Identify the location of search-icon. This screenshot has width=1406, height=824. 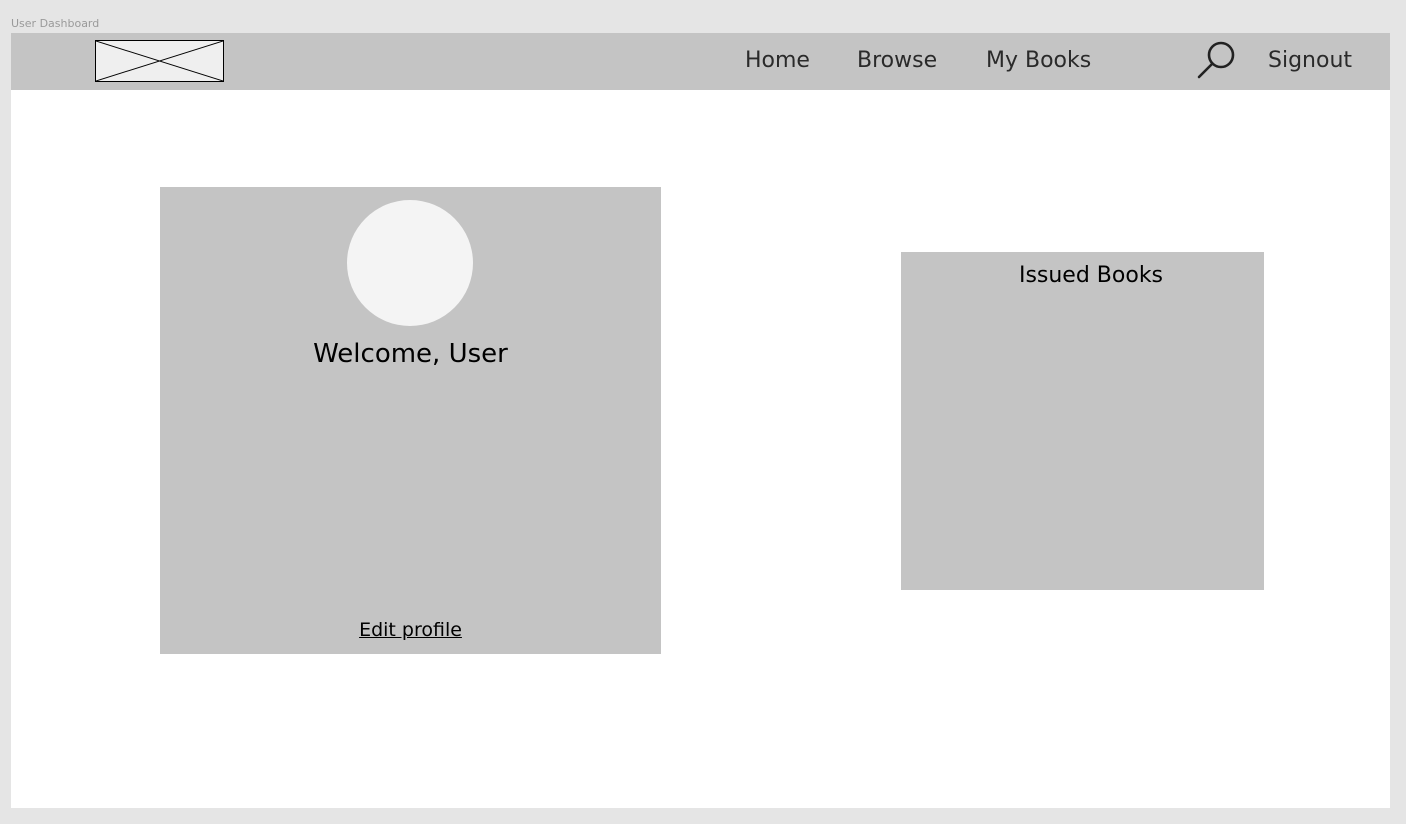
(1217, 60).